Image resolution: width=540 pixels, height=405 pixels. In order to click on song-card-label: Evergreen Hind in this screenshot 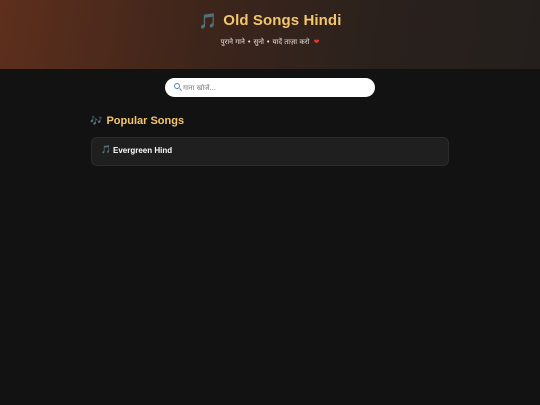, I will do `click(143, 150)`.